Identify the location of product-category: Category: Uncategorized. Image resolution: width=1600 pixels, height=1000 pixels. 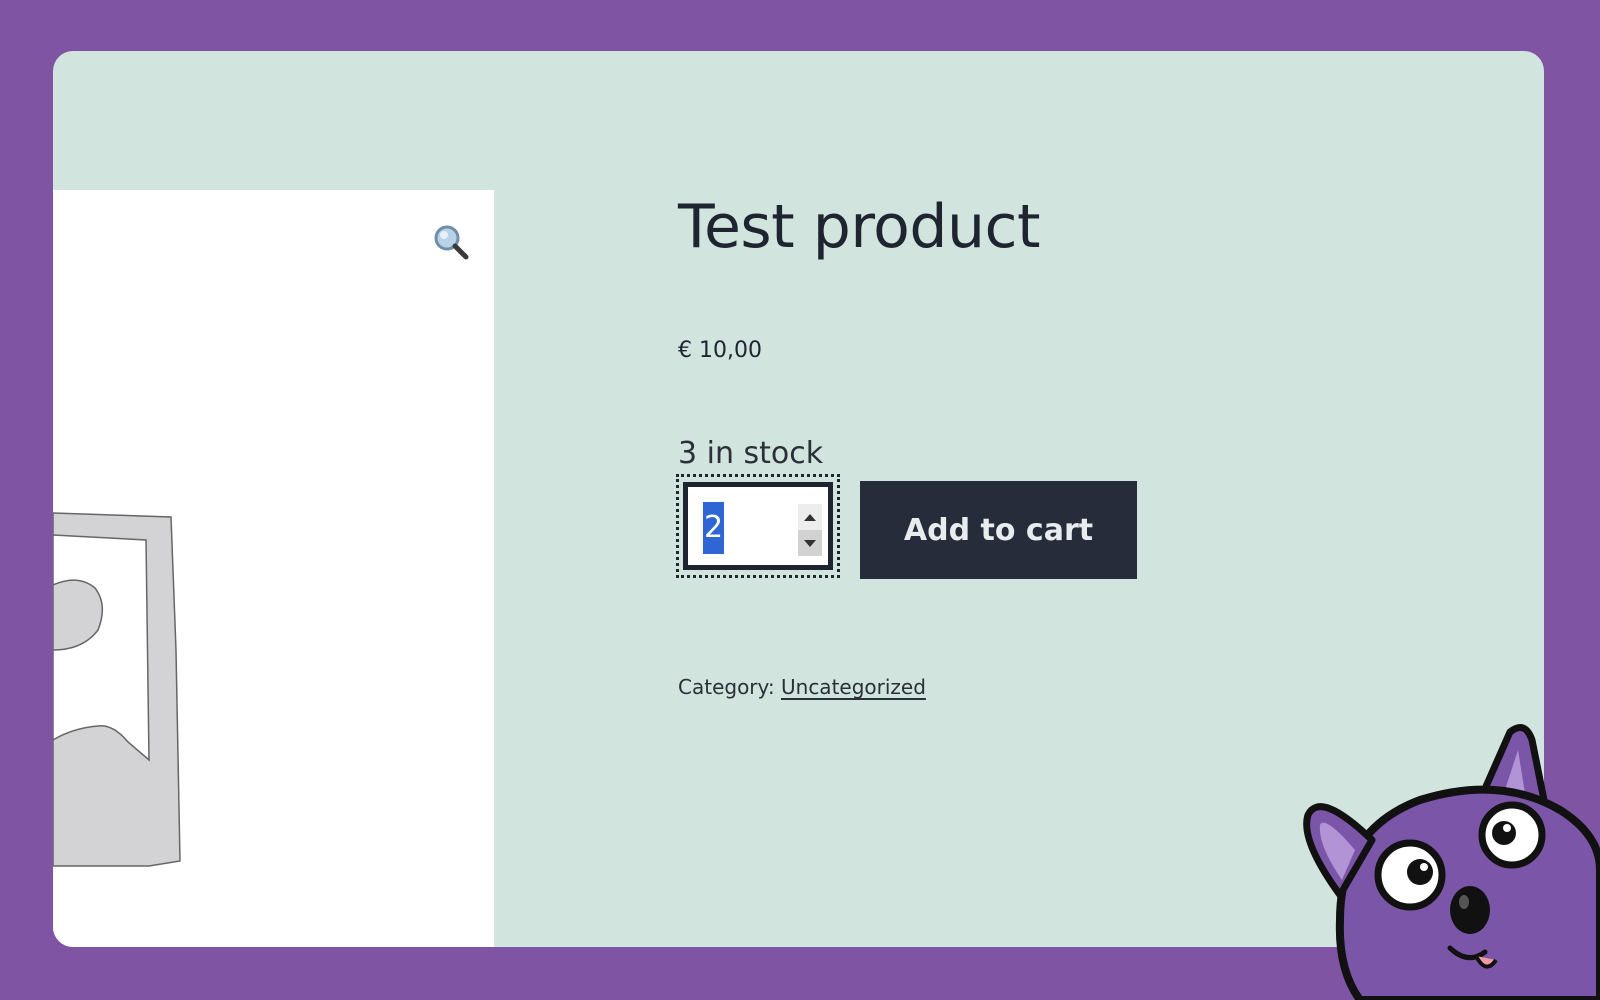
(802, 687).